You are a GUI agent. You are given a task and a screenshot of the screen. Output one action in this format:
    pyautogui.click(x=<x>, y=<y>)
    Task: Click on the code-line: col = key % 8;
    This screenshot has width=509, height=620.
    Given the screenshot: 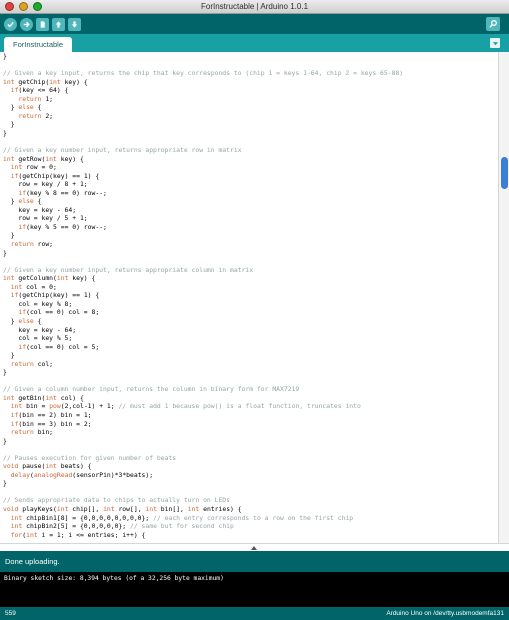 What is the action you would take?
    pyautogui.click(x=250, y=304)
    